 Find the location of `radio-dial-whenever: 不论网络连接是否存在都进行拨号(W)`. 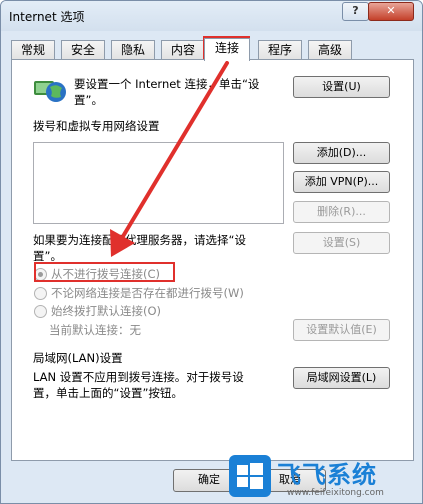

radio-dial-whenever: 不论网络连接是否存在都进行拨号(W) is located at coordinates (139, 293).